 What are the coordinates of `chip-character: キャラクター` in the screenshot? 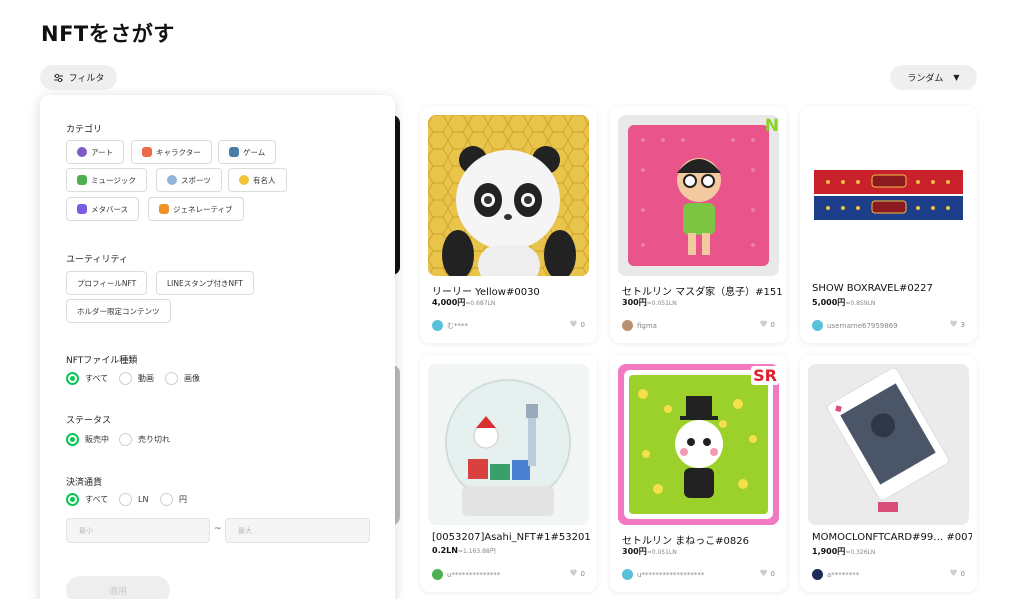 It's located at (171, 152).